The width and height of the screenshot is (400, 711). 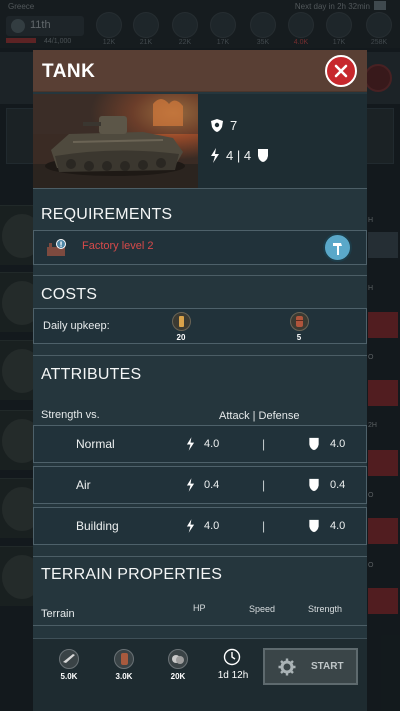 I want to click on unit-hero: 7 4 | 4, so click(x=200, y=141).